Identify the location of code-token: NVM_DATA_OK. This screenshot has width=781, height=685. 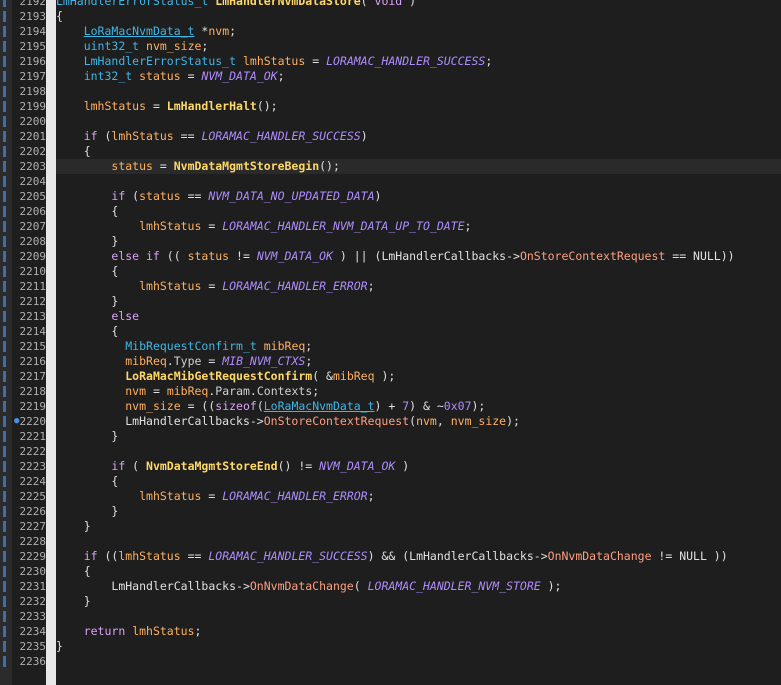
(294, 256).